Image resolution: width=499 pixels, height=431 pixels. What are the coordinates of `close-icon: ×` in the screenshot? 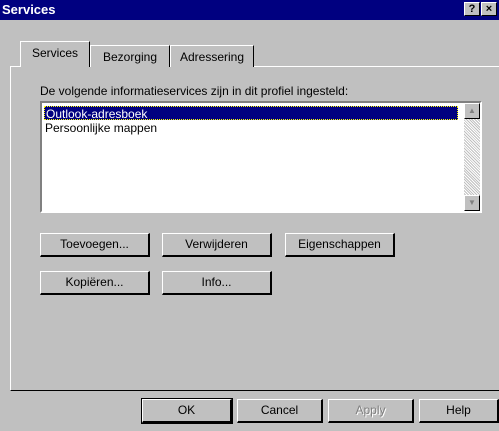 It's located at (489, 9).